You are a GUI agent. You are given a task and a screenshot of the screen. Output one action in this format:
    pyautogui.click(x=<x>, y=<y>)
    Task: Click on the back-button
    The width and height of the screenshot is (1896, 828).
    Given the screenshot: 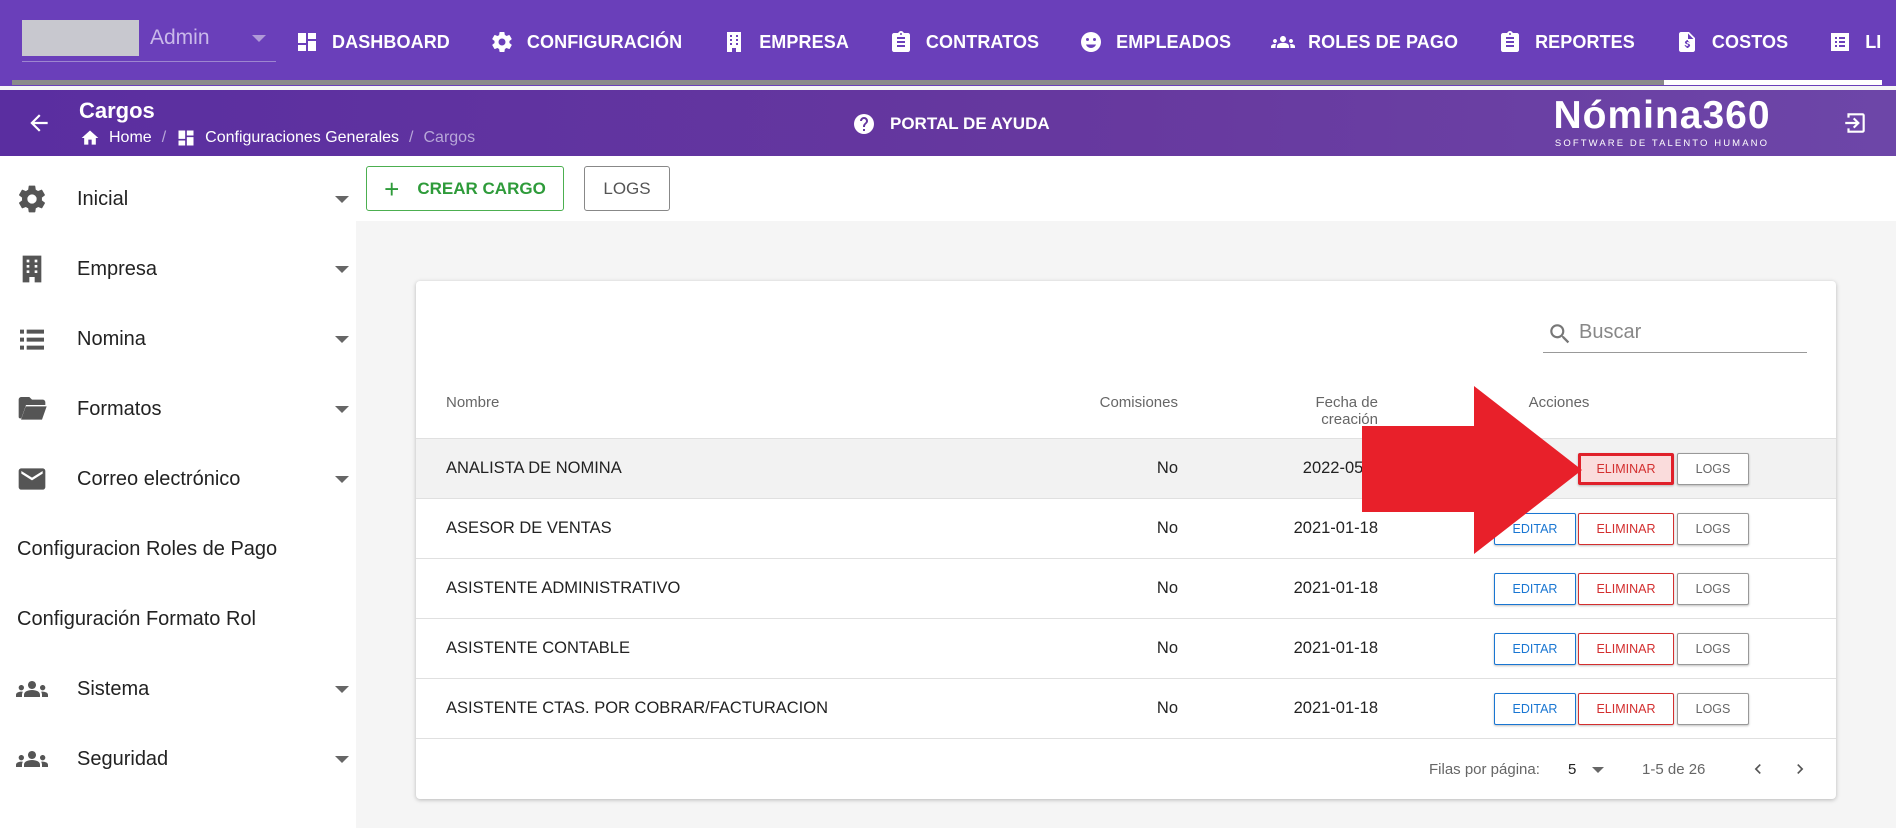 What is the action you would take?
    pyautogui.click(x=39, y=123)
    